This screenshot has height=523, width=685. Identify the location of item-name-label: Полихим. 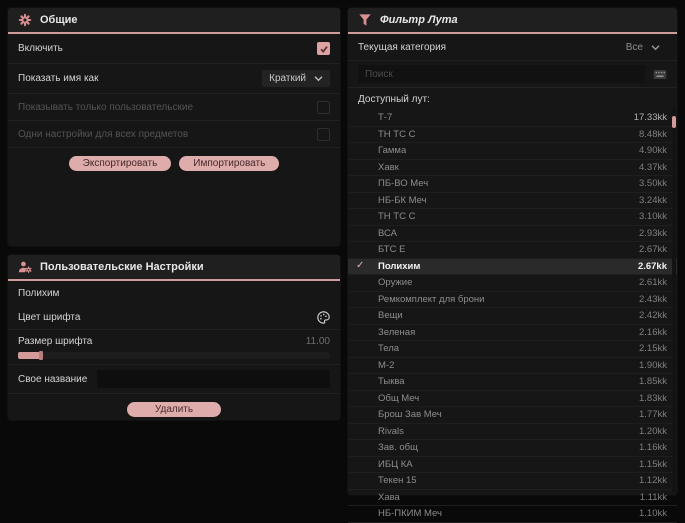
(39, 293).